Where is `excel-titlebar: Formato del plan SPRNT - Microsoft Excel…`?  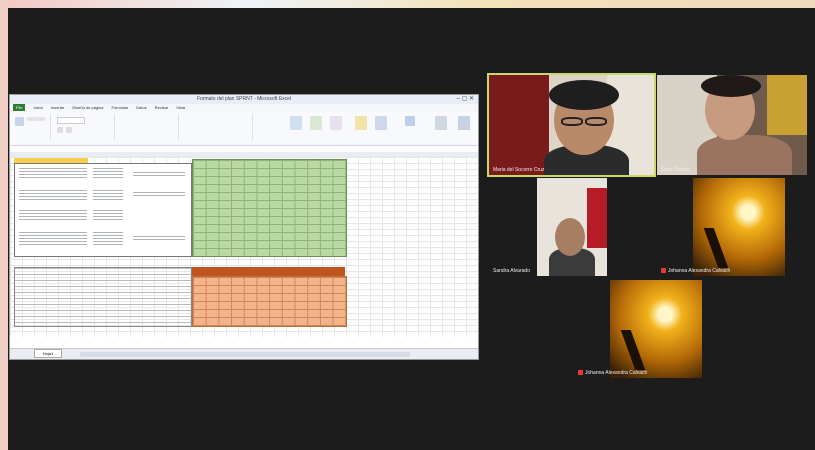
excel-titlebar: Formato del plan SPRNT - Microsoft Excel… is located at coordinates (244, 99).